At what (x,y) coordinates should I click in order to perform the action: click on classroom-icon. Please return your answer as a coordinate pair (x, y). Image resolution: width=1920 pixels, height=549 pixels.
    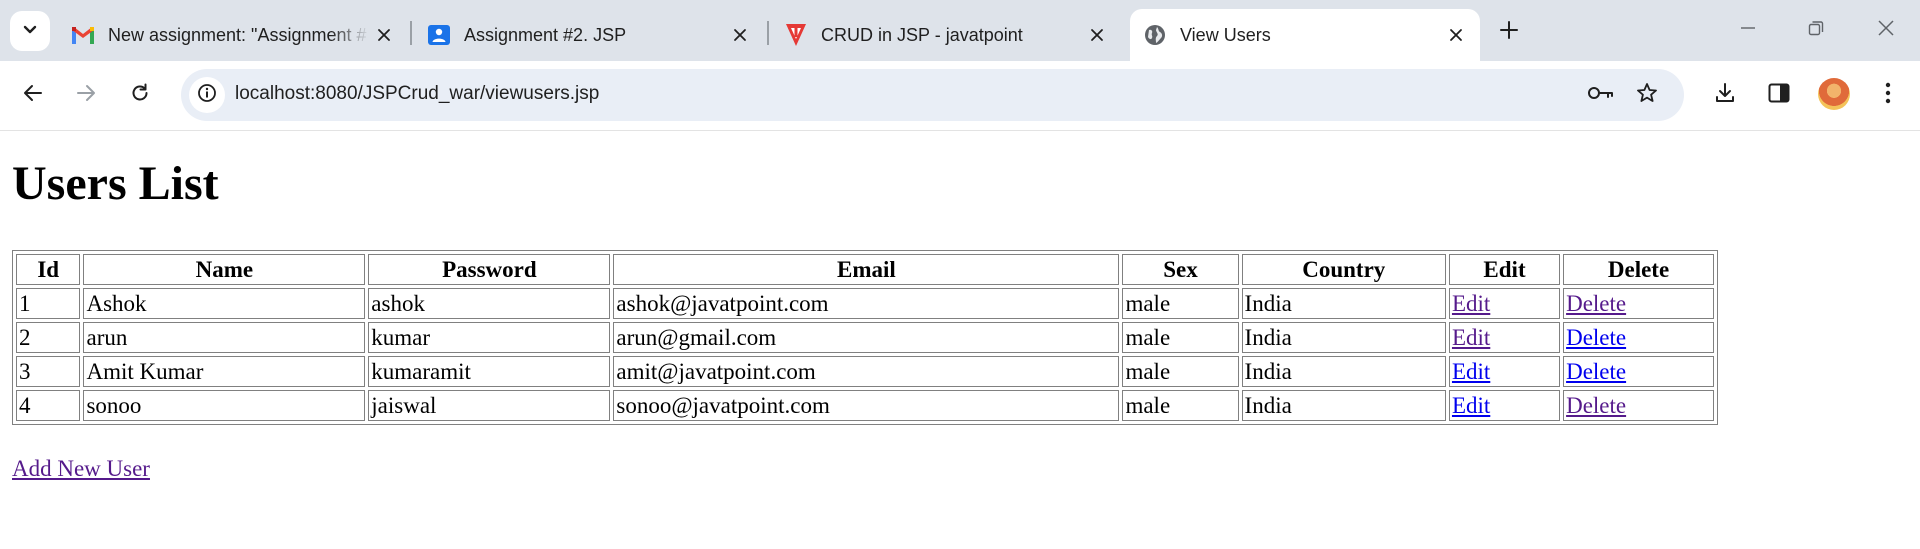
    Looking at the image, I should click on (439, 35).